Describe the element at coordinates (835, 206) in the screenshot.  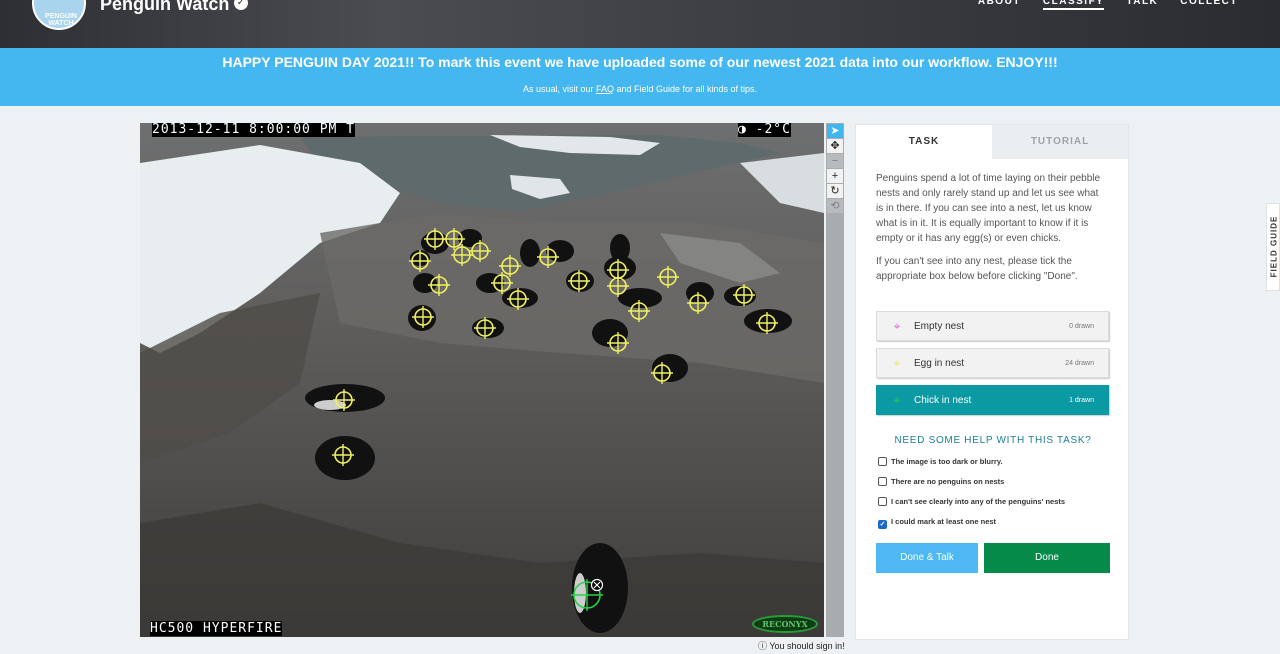
I see `reset-icon: ⟲` at that location.